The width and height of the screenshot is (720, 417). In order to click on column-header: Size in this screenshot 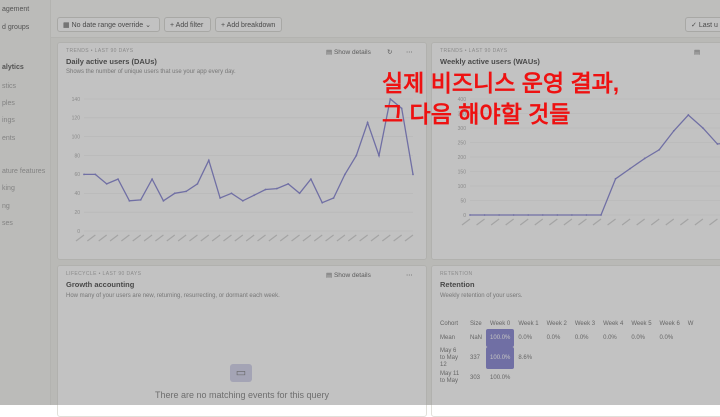, I will do `click(476, 323)`.